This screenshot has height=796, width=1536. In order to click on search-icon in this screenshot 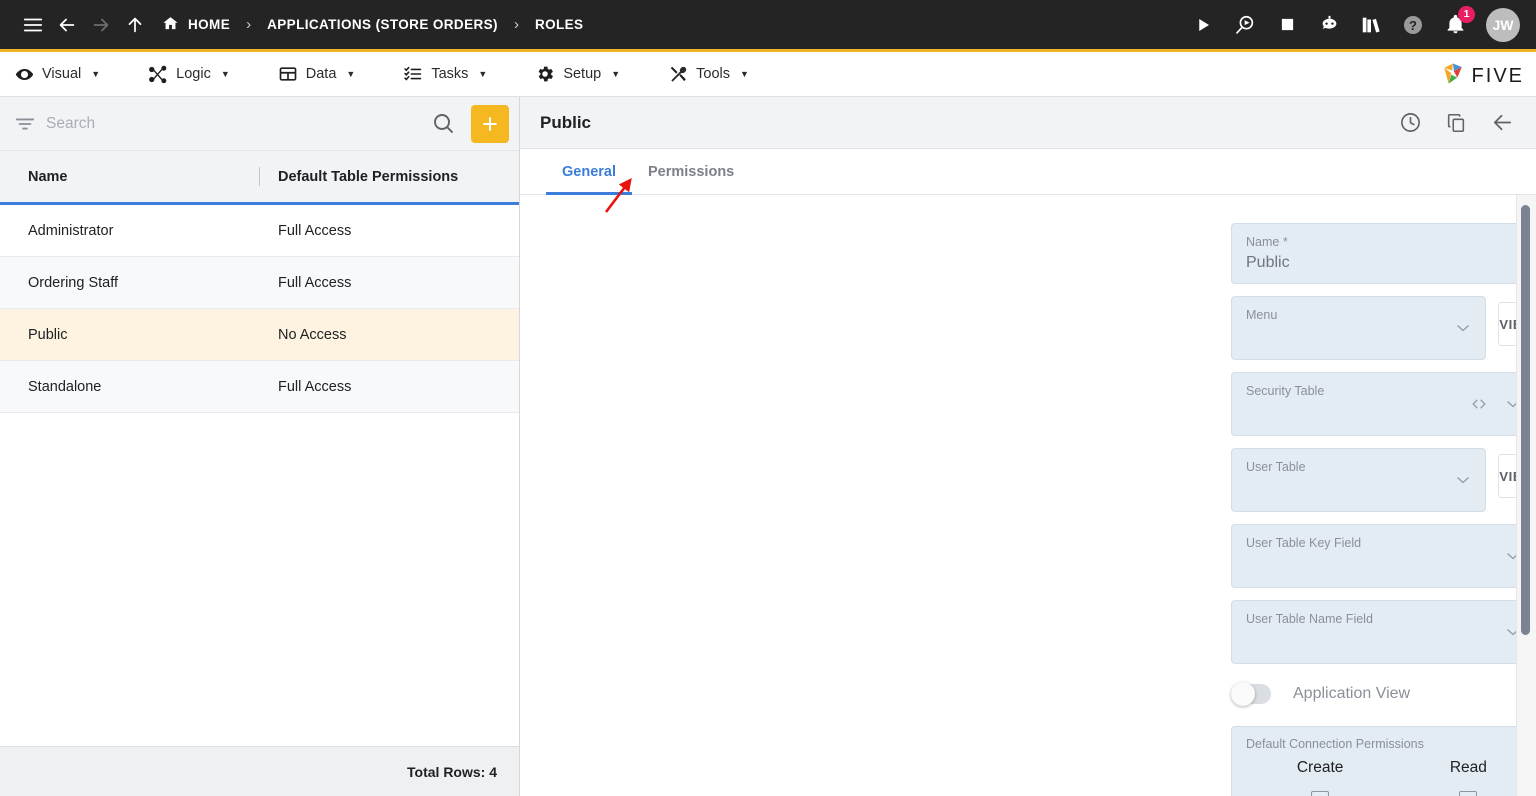, I will do `click(444, 124)`.